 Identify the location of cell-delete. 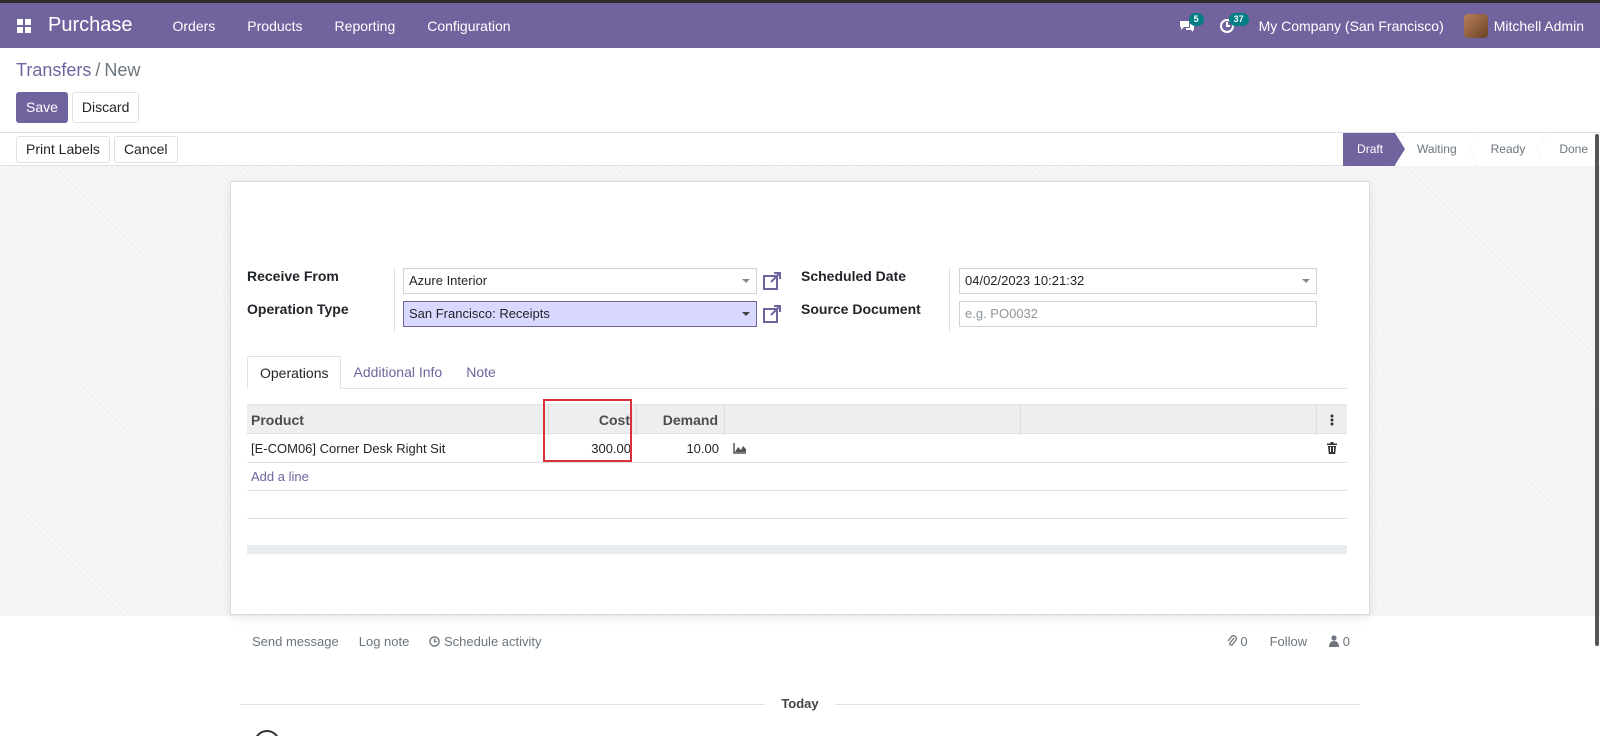
(1332, 448).